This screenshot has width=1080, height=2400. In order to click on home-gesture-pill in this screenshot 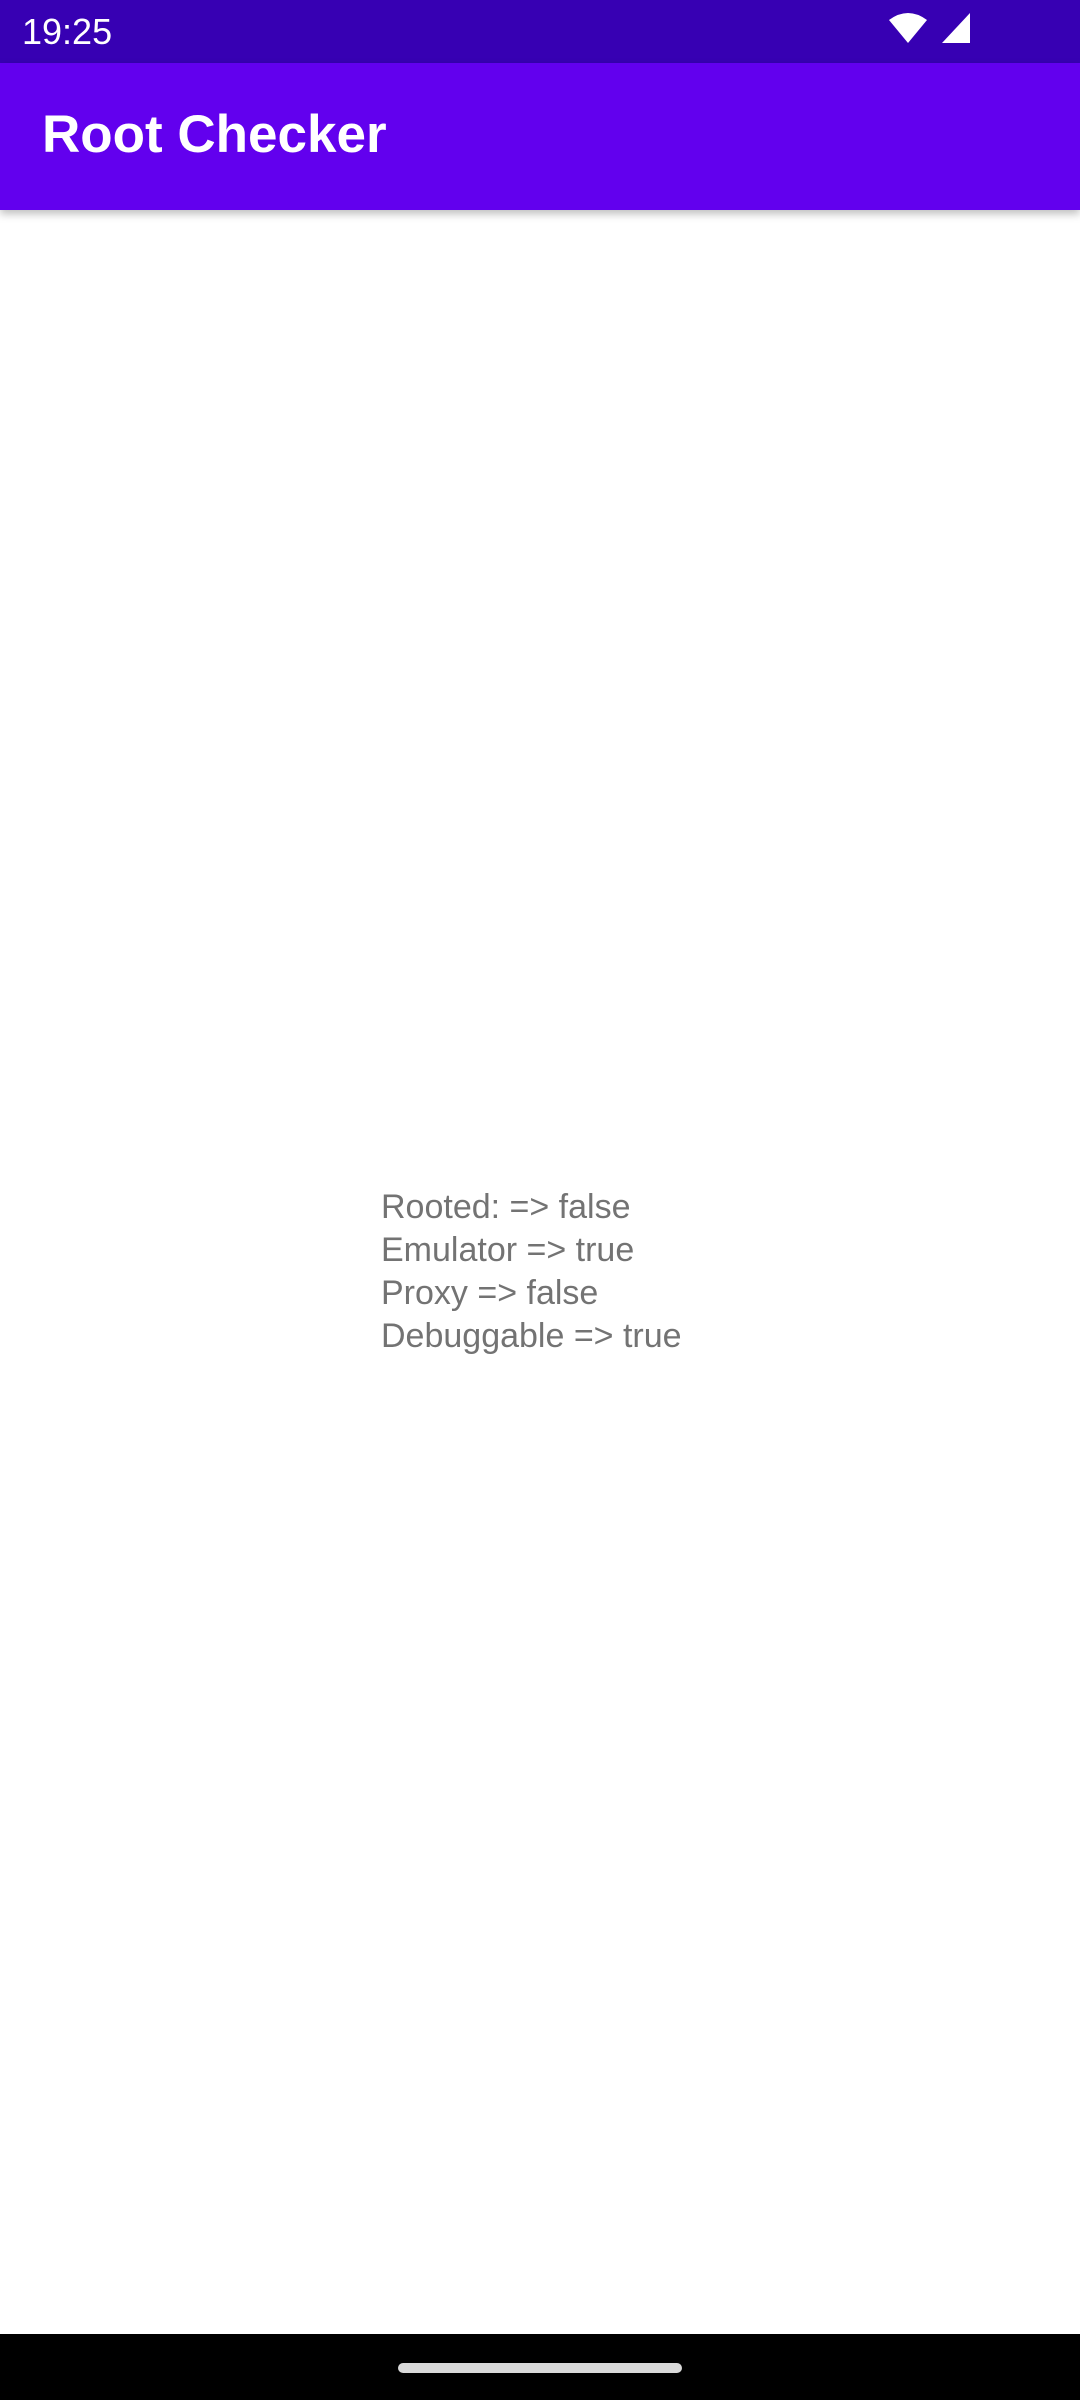, I will do `click(540, 2368)`.